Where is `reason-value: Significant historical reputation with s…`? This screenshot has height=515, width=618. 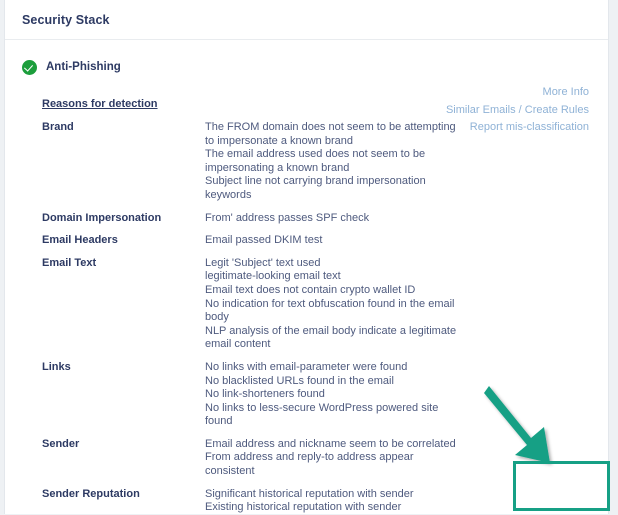
reason-value: Significant historical reputation with s… is located at coordinates (309, 493).